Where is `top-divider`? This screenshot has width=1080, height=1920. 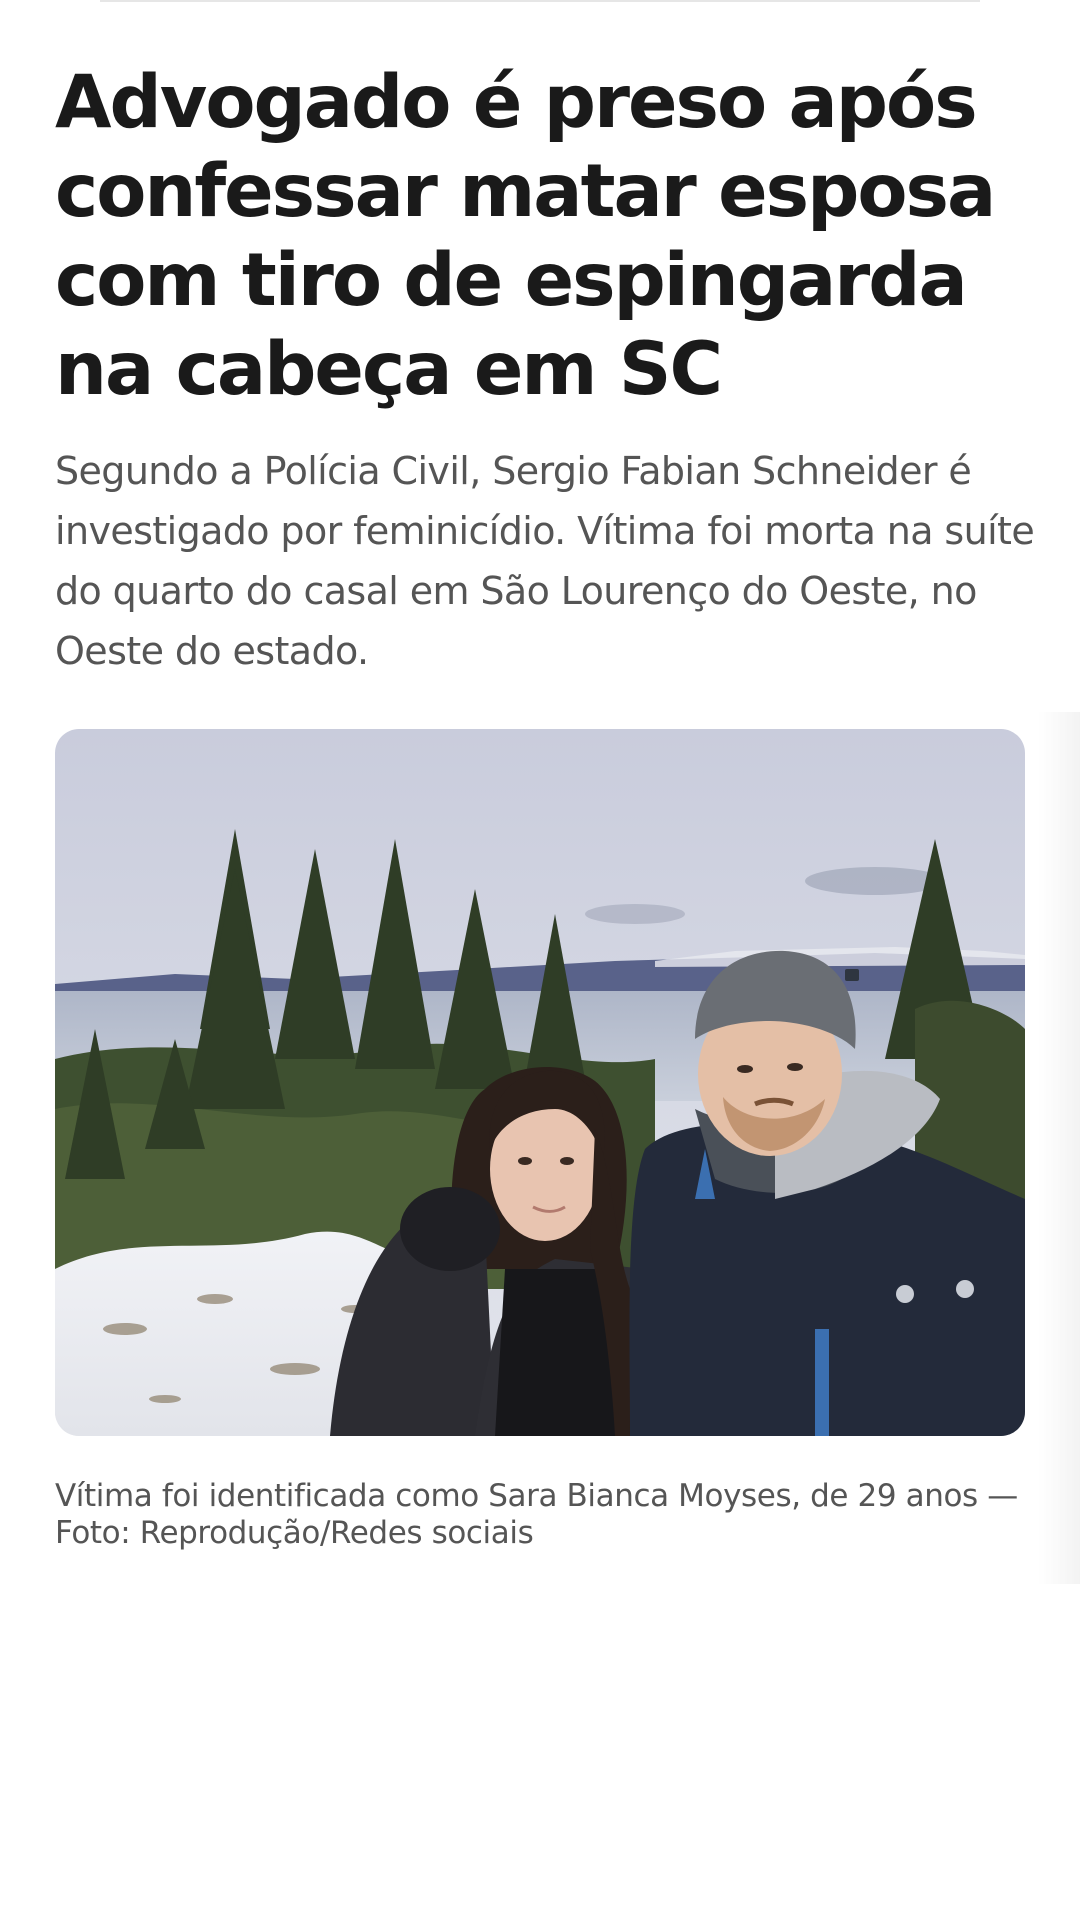 top-divider is located at coordinates (540, 1).